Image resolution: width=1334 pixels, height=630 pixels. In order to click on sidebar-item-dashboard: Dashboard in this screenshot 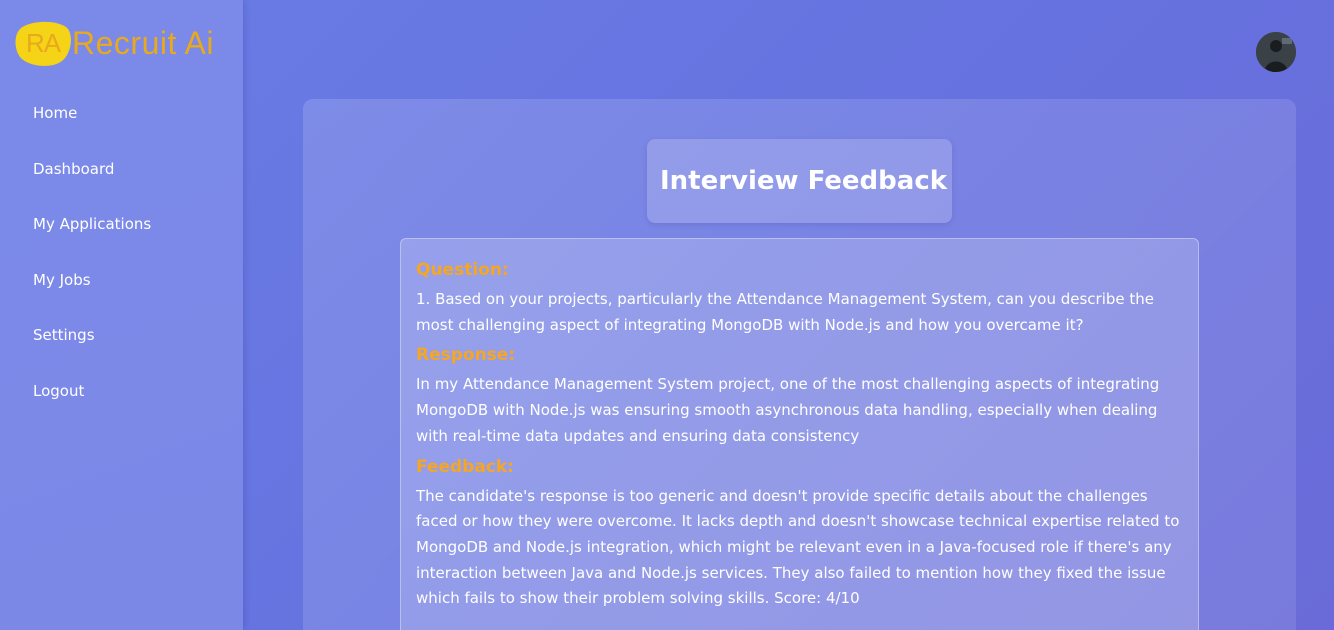, I will do `click(121, 178)`.